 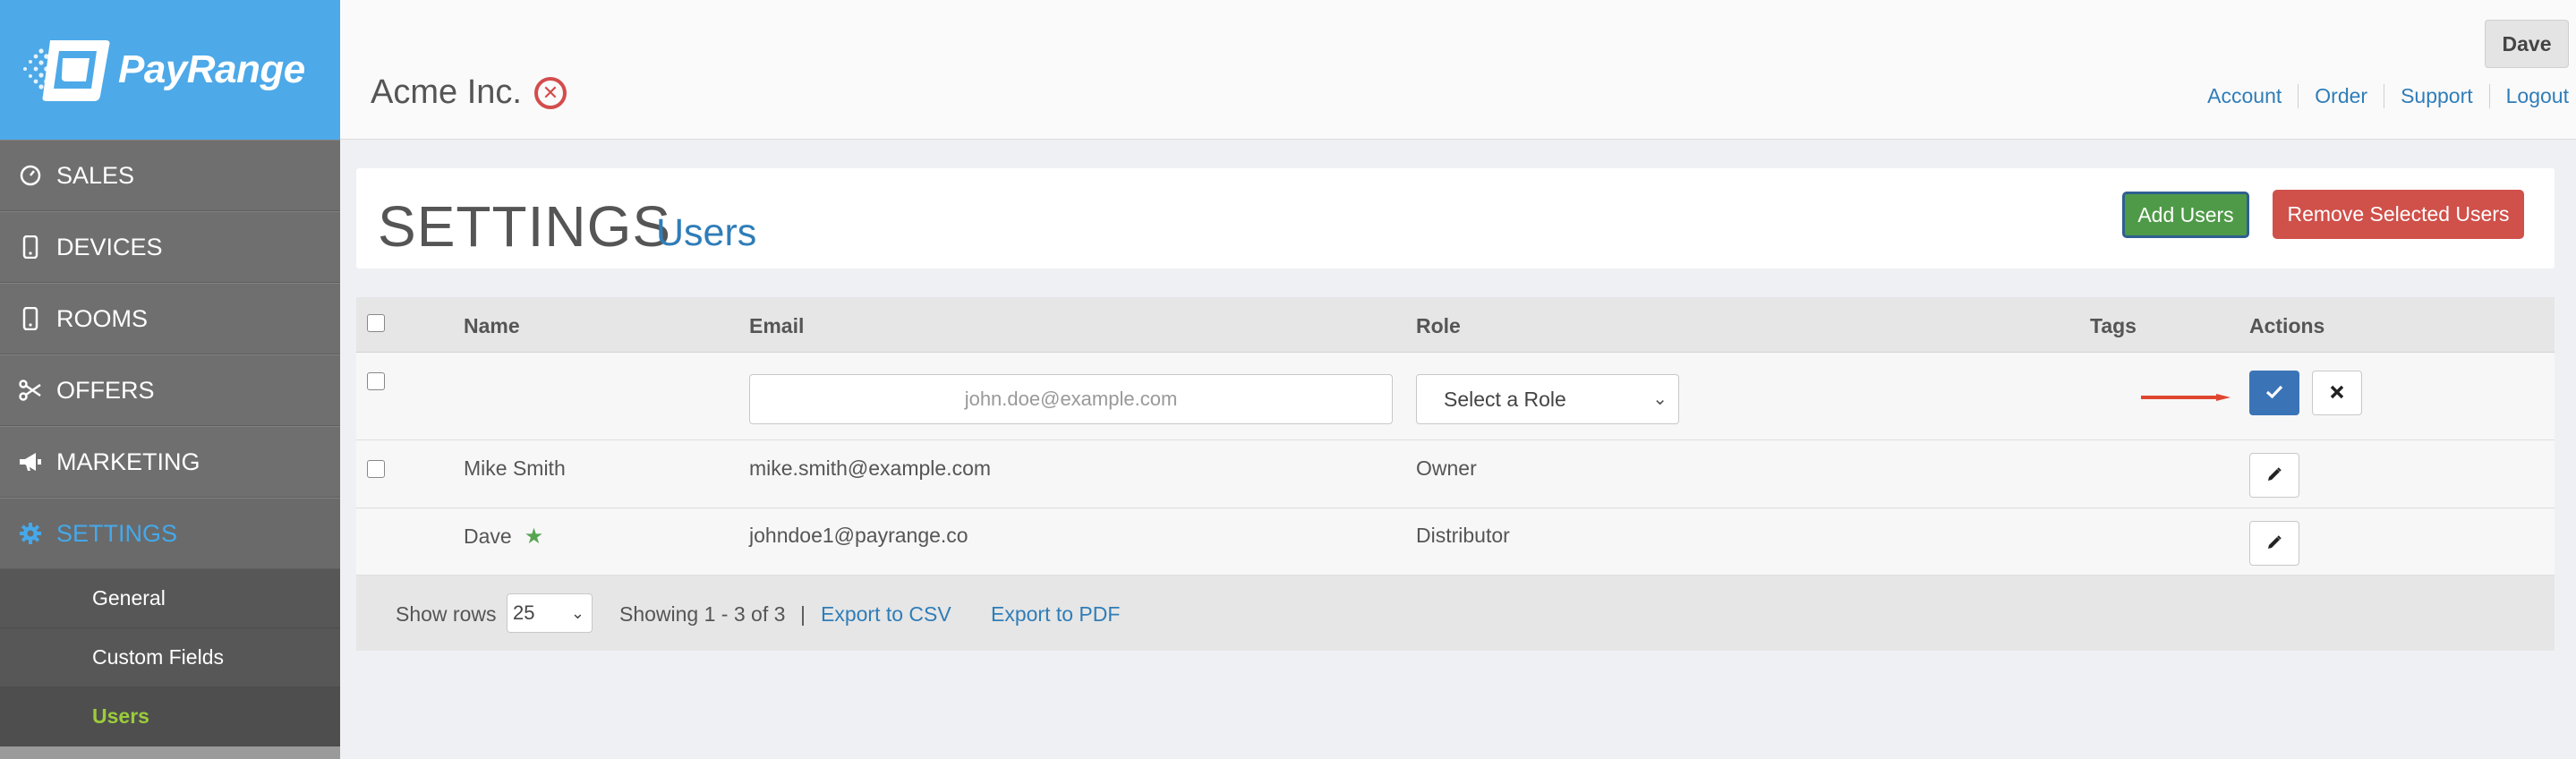 What do you see at coordinates (492, 325) in the screenshot?
I see `column-header-name: Name` at bounding box center [492, 325].